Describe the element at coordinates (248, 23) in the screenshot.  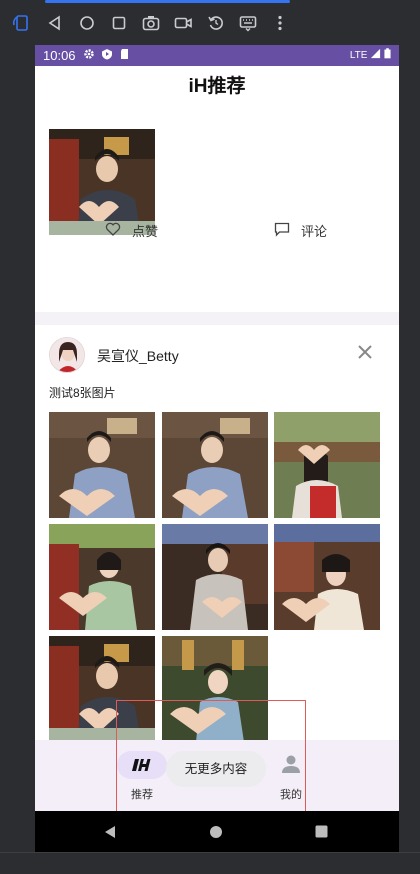
I see `keyboard-icon` at that location.